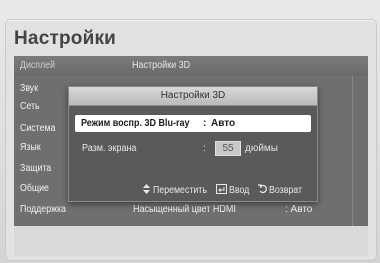 The width and height of the screenshot is (380, 263). Describe the element at coordinates (263, 190) in the screenshot. I see `return-arrow-icon` at that location.